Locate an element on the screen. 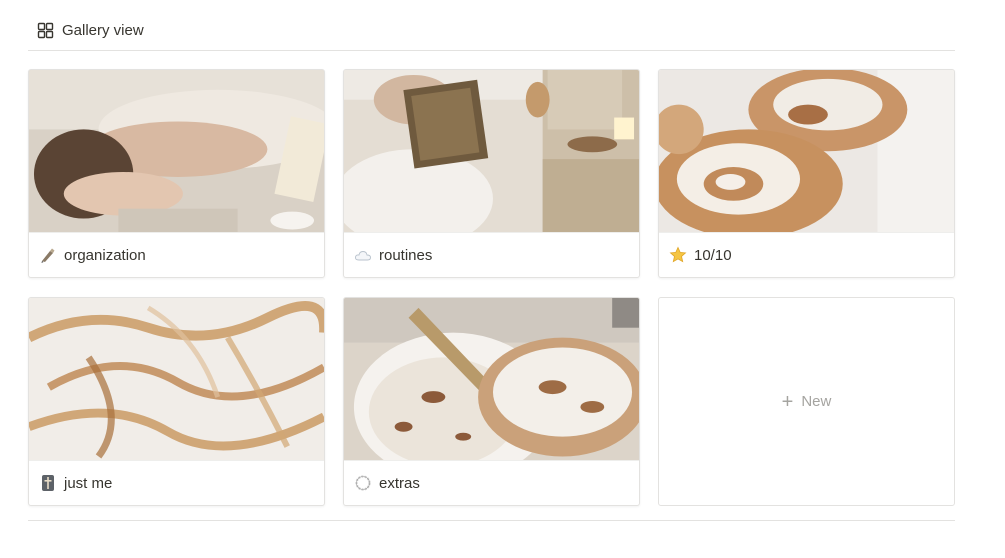 The width and height of the screenshot is (1005, 558). cross-icon is located at coordinates (48, 483).